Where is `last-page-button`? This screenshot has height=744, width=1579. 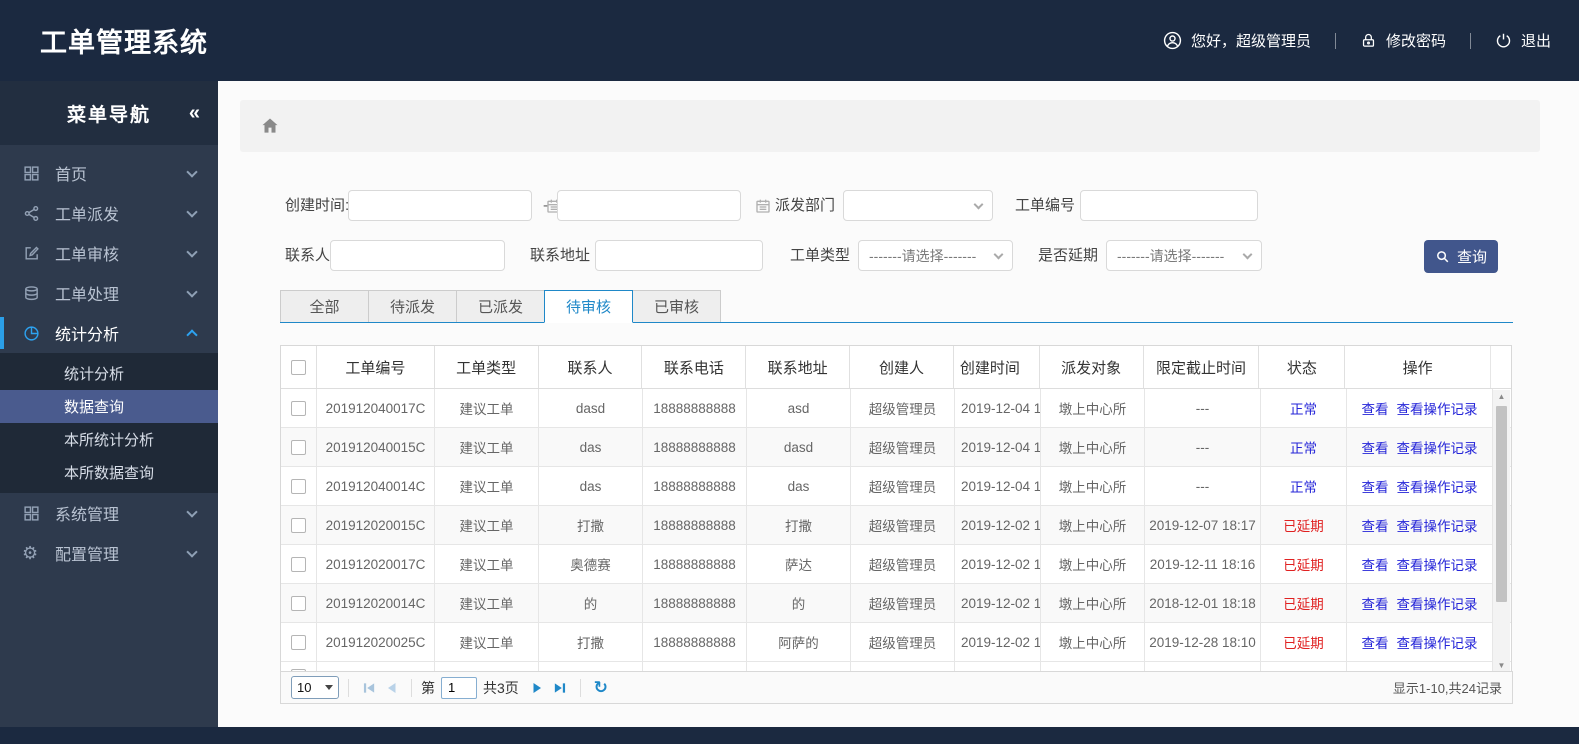 last-page-button is located at coordinates (560, 688).